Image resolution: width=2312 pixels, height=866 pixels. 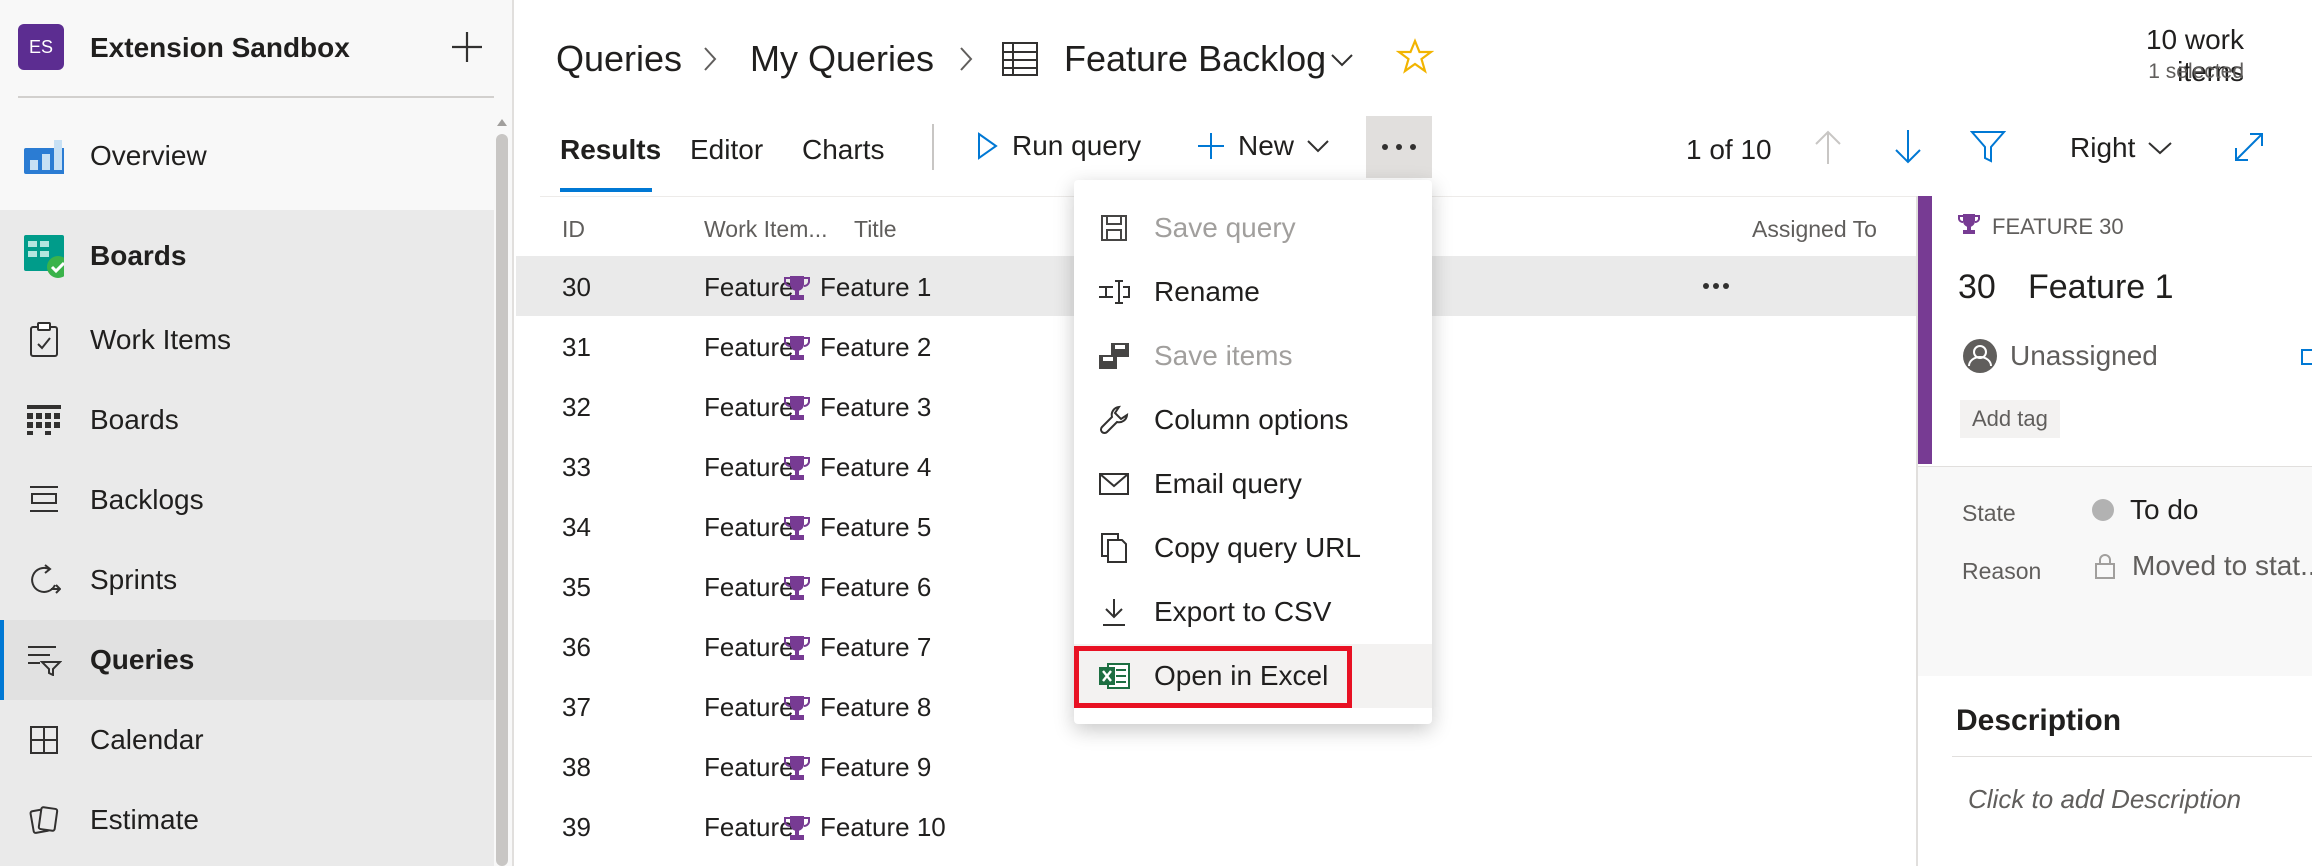 I want to click on work-item-id: 30, so click(x=1977, y=287).